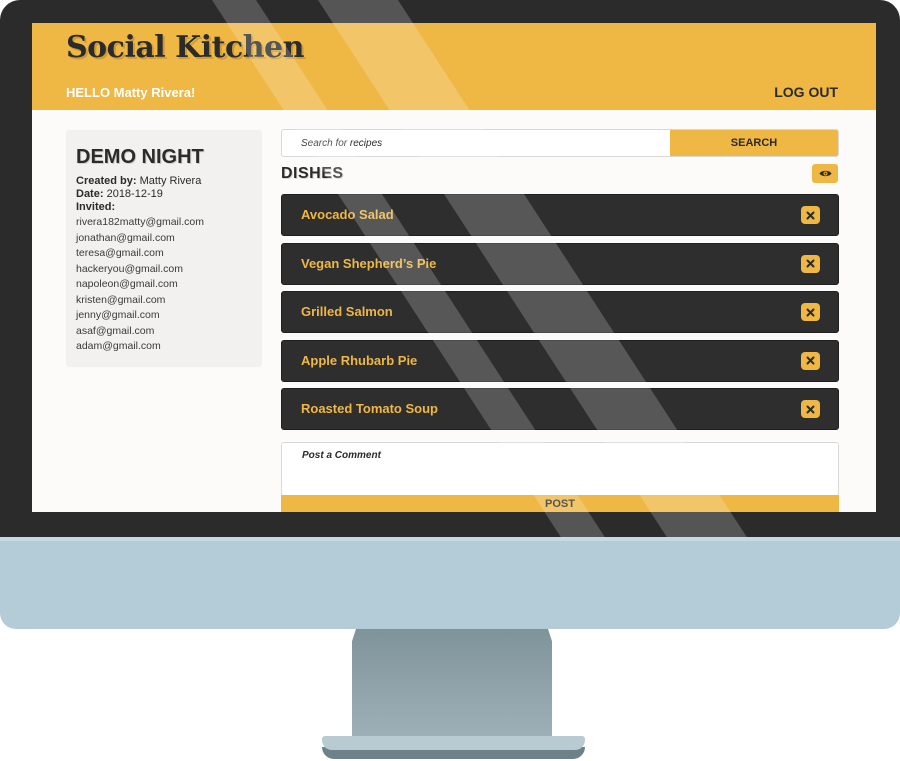 This screenshot has height=761, width=900. Describe the element at coordinates (140, 222) in the screenshot. I see `invitee-email: rivera182matty@gmail.com` at that location.